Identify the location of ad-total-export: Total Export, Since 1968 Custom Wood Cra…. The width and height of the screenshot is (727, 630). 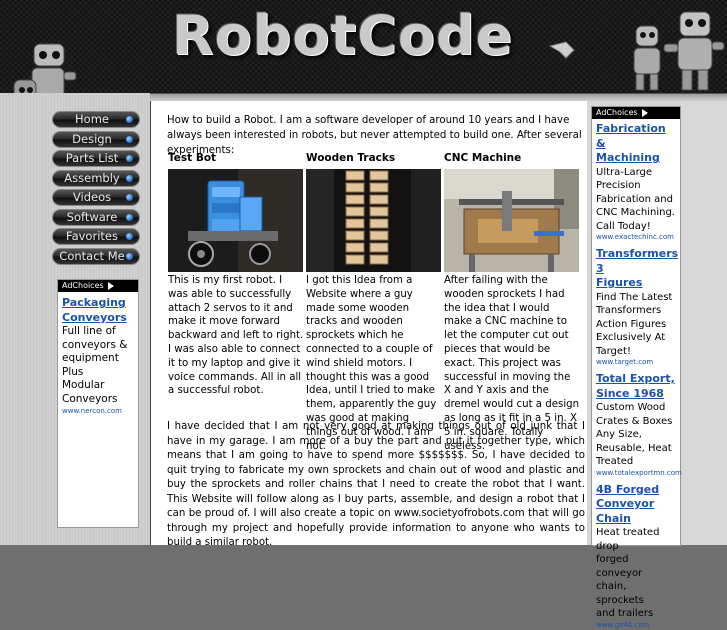
(637, 425).